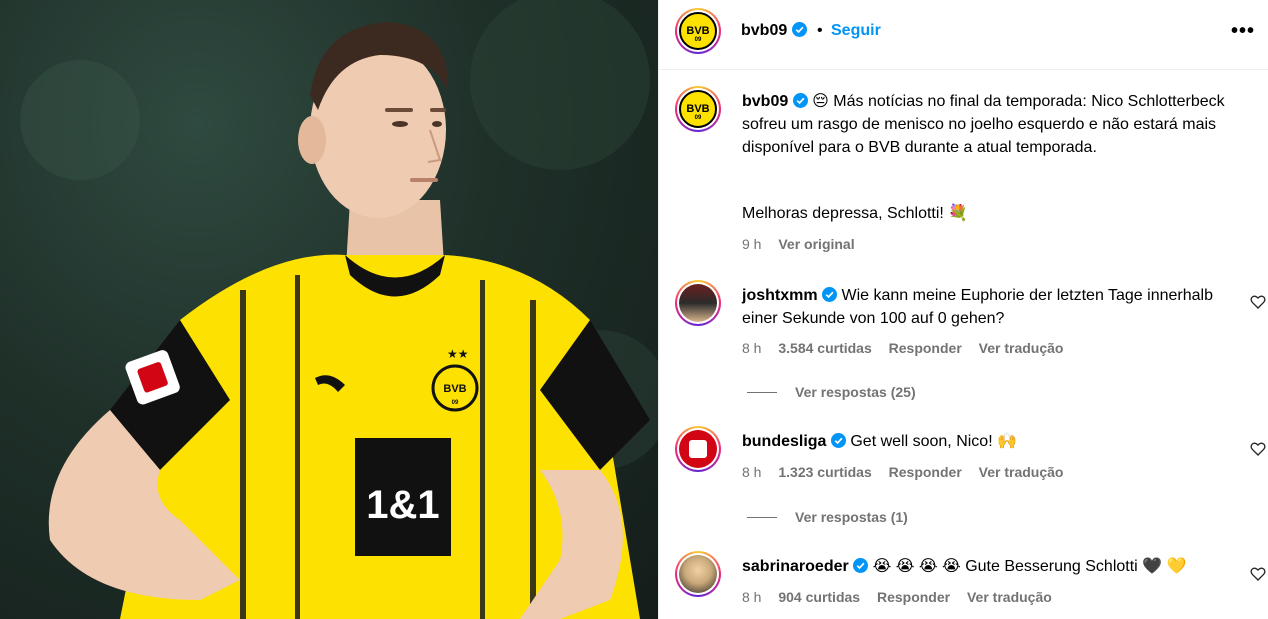 The height and width of the screenshot is (619, 1268). I want to click on likes-count: 904 curtidas, so click(819, 597).